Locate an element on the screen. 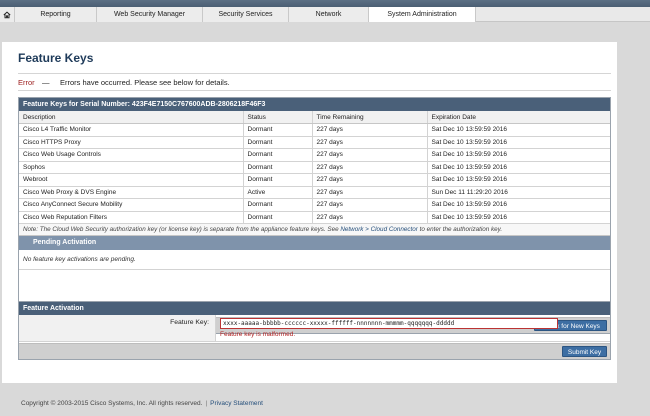  feature-description: Cisco AnyConnect Secure Mobility is located at coordinates (131, 205).